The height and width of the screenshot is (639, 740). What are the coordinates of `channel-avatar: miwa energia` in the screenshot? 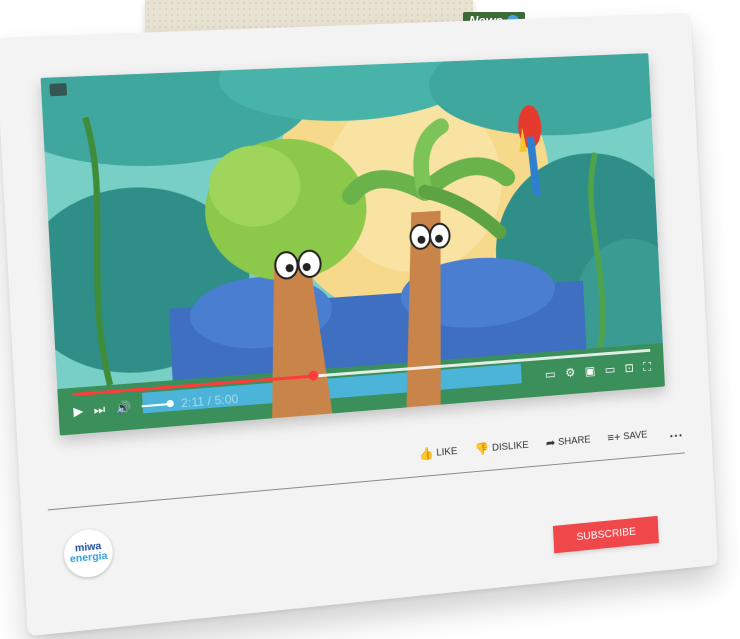 It's located at (88, 553).